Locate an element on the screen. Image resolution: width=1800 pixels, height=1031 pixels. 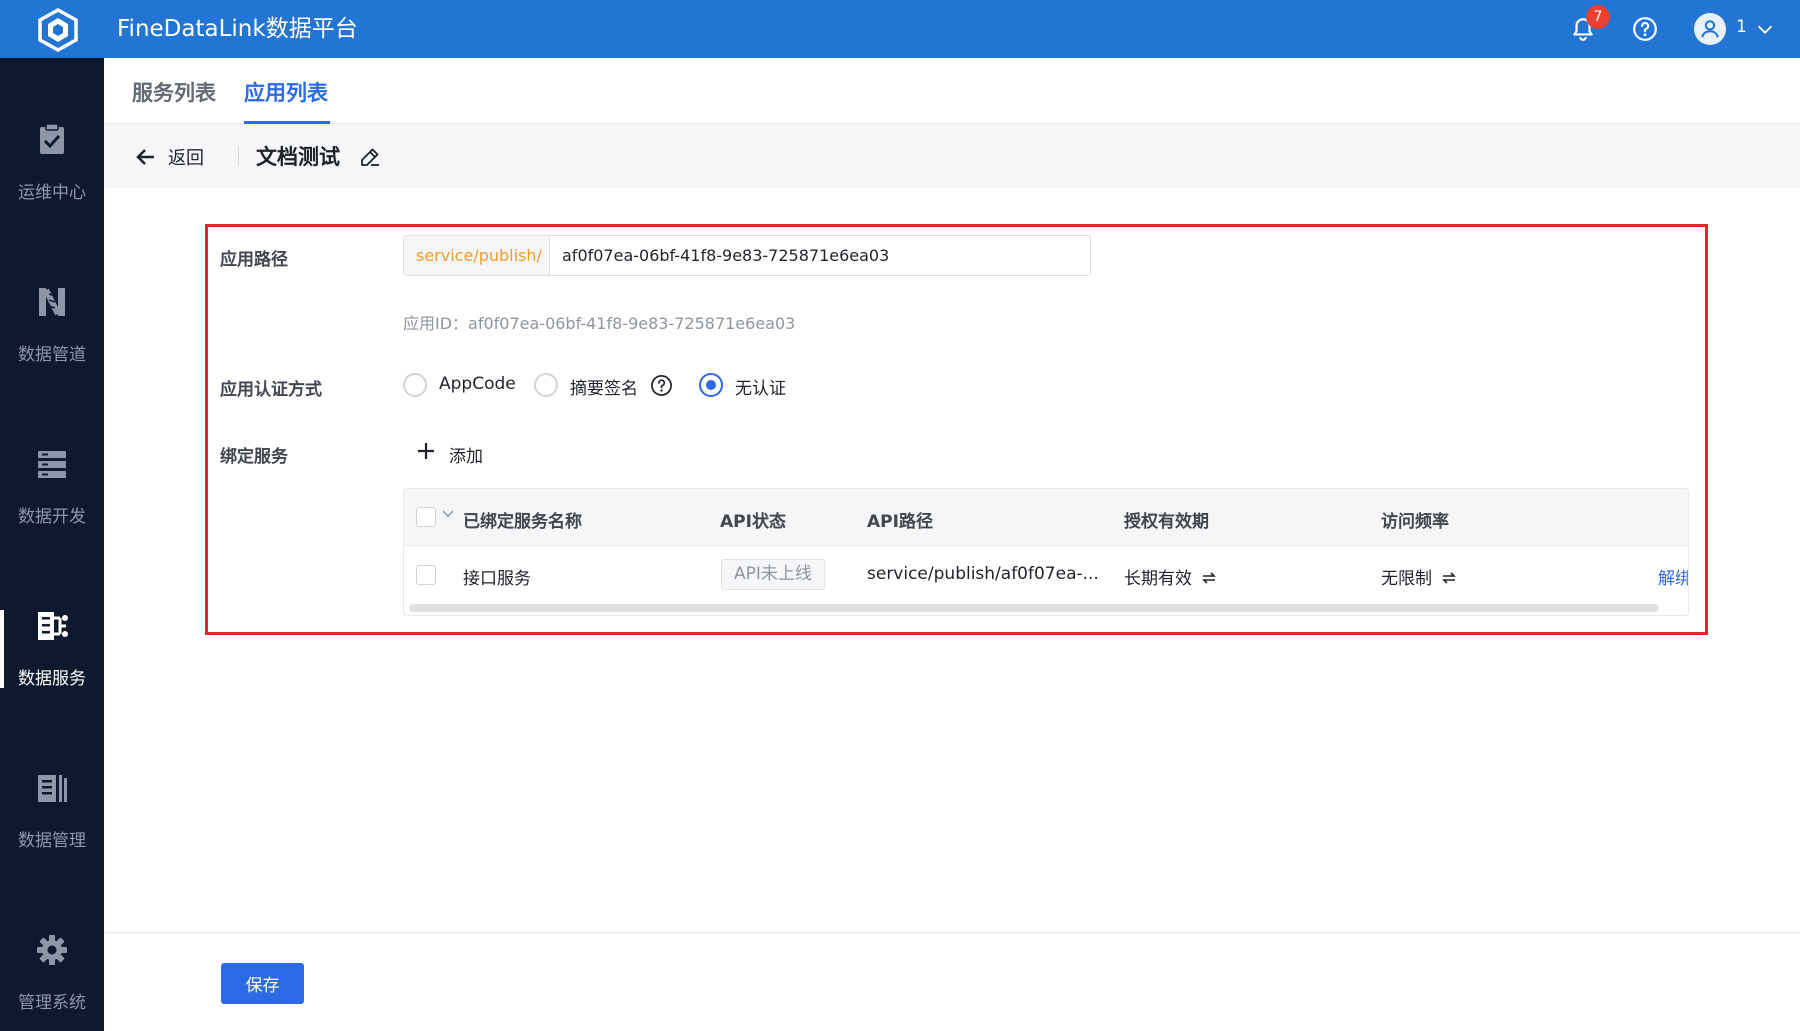
validity-cell: 长期有效 is located at coordinates (1171, 576).